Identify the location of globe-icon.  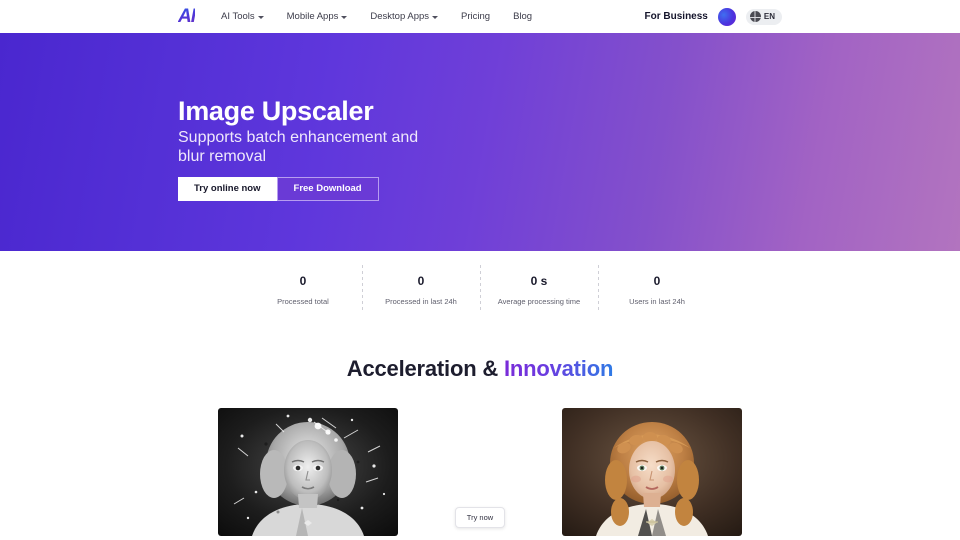
(755, 16).